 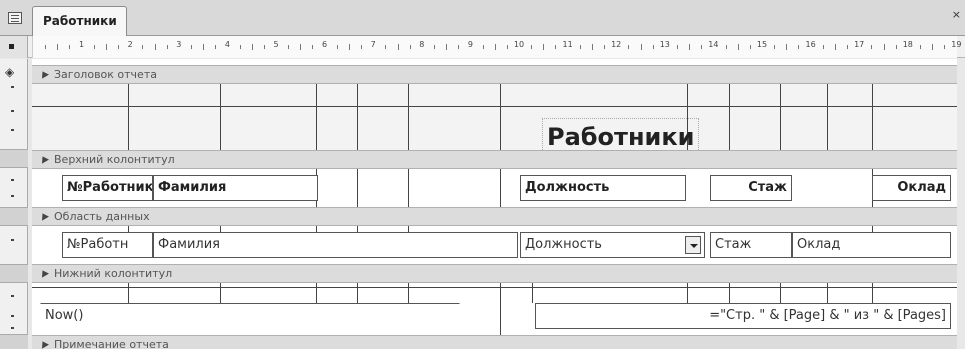 What do you see at coordinates (14, 341) in the screenshot?
I see `vruler-report-footer-block` at bounding box center [14, 341].